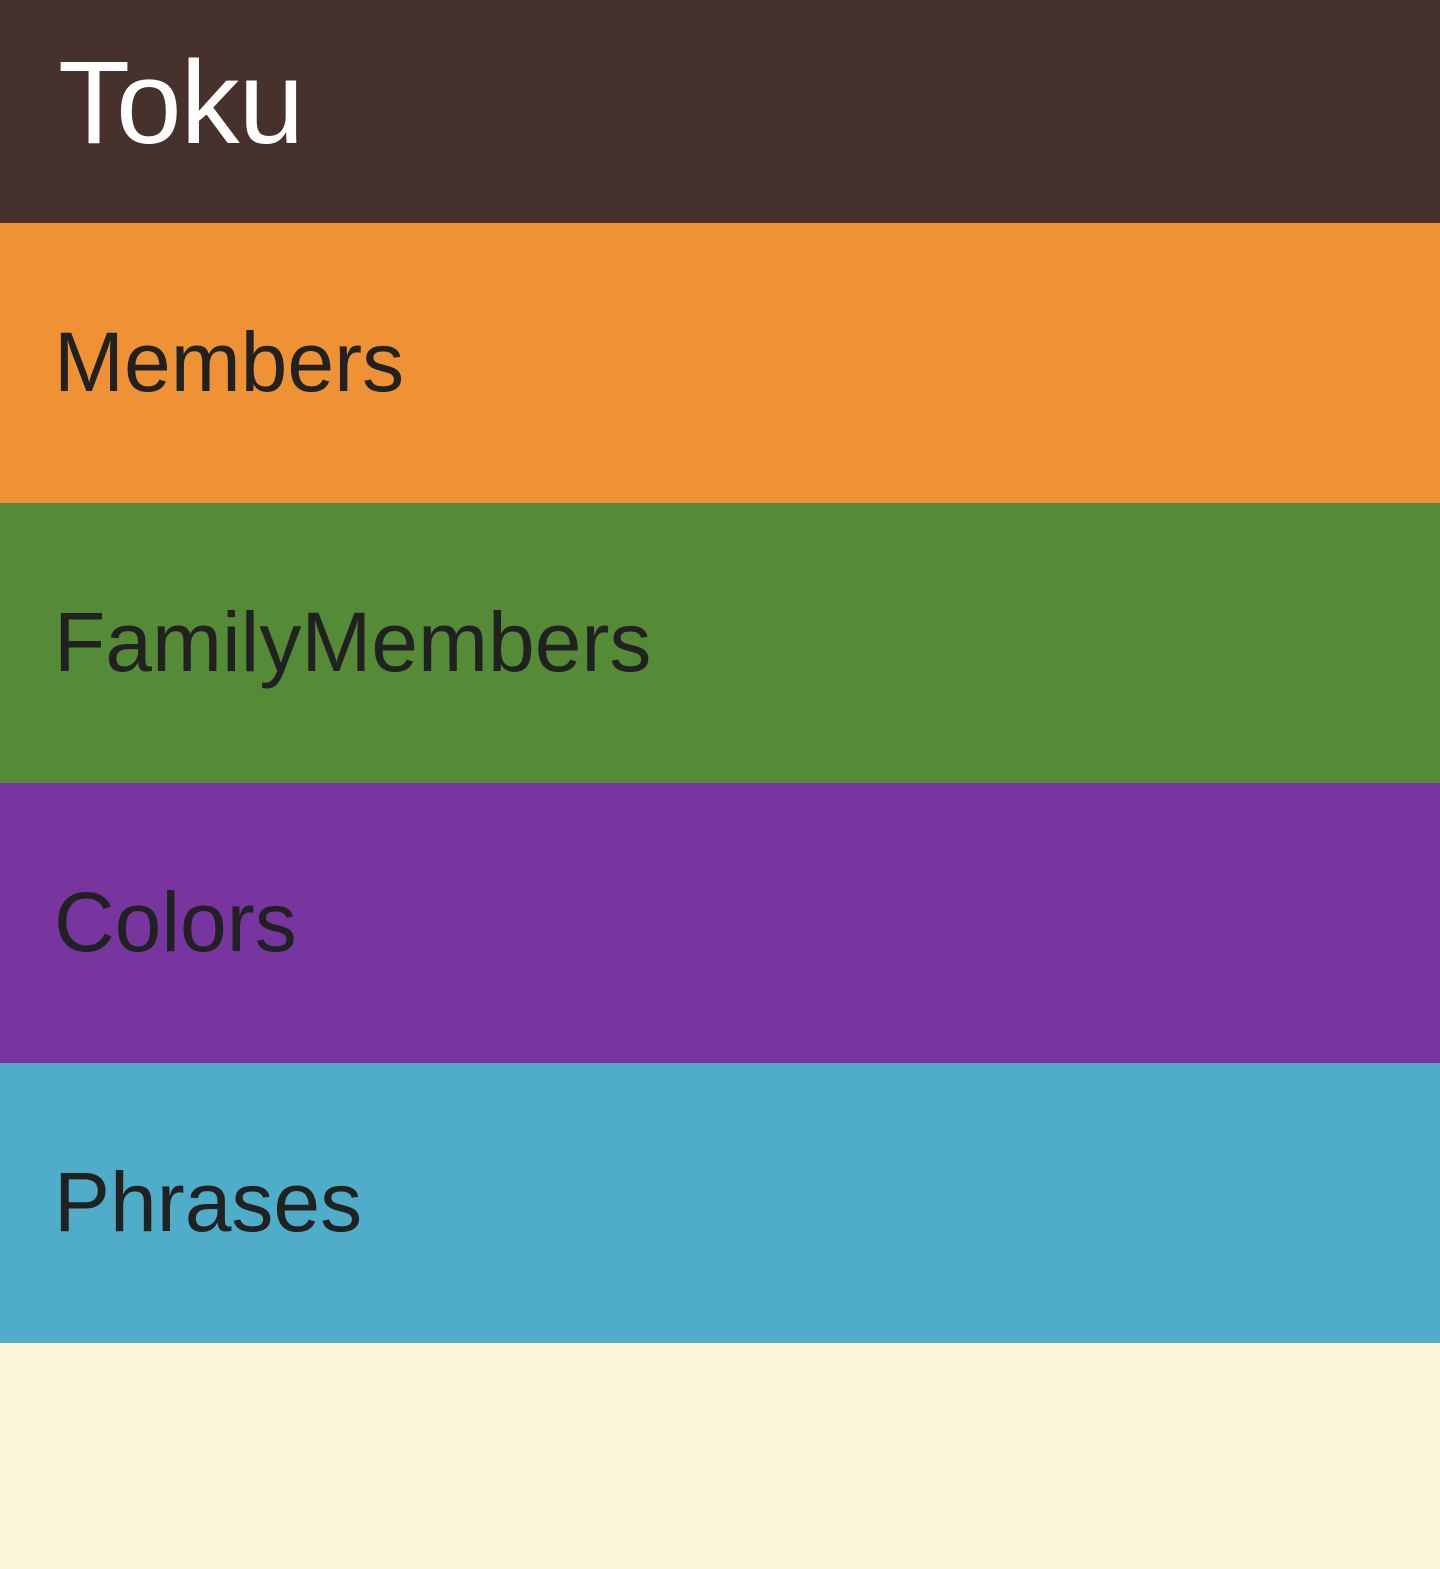  What do you see at coordinates (720, 1456) in the screenshot?
I see `empty-background` at bounding box center [720, 1456].